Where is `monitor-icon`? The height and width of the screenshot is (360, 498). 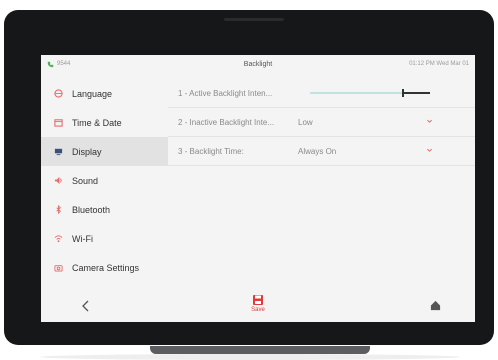
monitor-icon is located at coordinates (58, 152).